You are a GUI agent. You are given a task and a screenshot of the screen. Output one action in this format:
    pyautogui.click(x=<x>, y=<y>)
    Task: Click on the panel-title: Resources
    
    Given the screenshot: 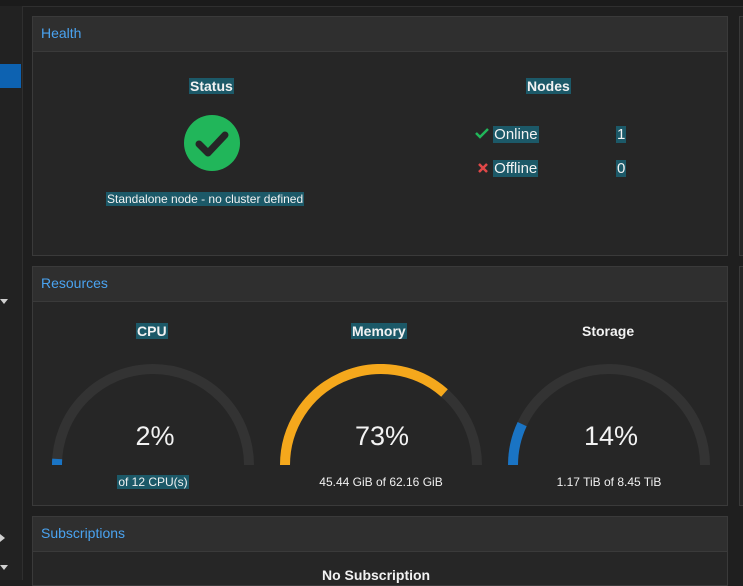 What is the action you would take?
    pyautogui.click(x=74, y=283)
    